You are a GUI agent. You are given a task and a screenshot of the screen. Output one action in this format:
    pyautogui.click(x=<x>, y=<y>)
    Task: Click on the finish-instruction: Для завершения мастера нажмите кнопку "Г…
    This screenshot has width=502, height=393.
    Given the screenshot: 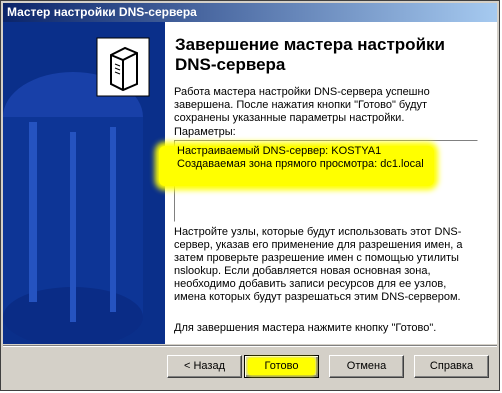 What is the action you would take?
    pyautogui.click(x=305, y=328)
    